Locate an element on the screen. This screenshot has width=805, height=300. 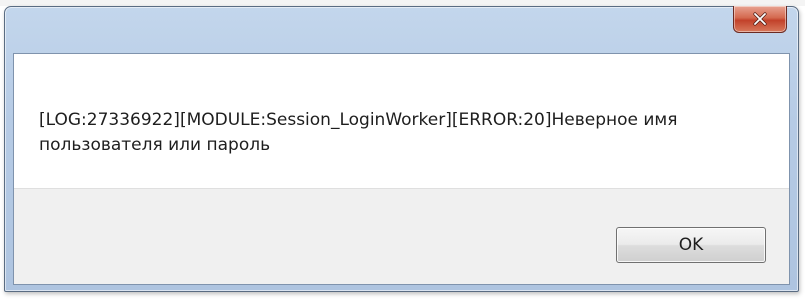
close-button is located at coordinates (760, 19).